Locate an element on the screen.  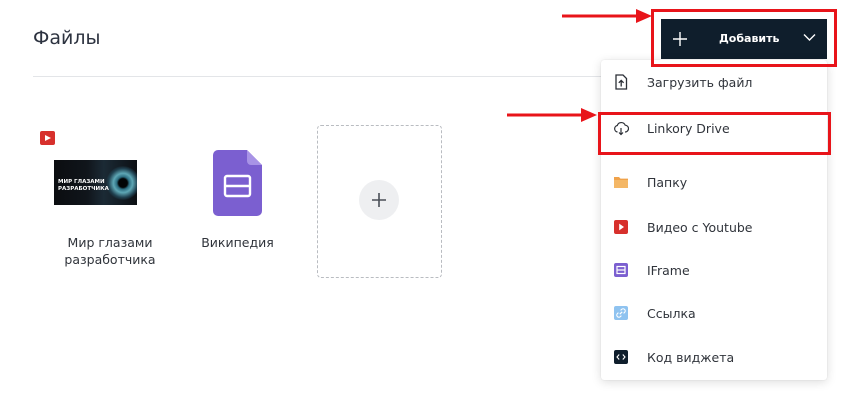
plus-icon is located at coordinates (379, 200).